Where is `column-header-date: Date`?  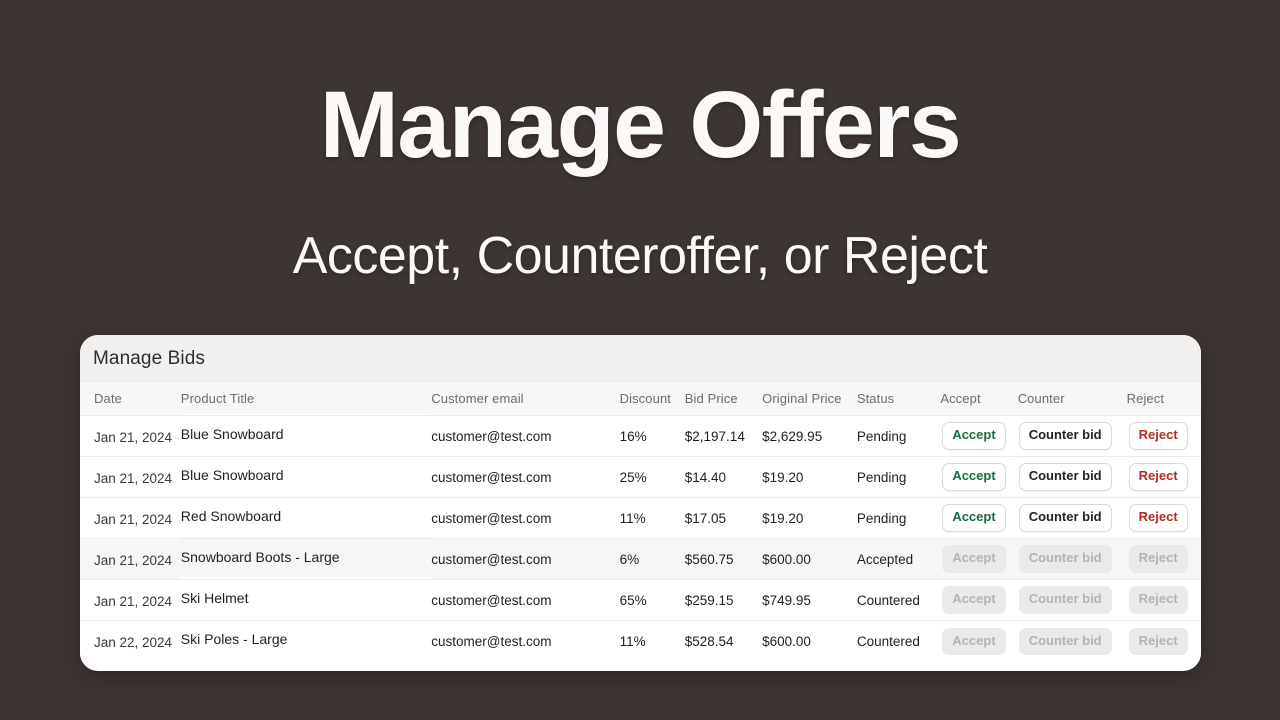
column-header-date: Date is located at coordinates (108, 398).